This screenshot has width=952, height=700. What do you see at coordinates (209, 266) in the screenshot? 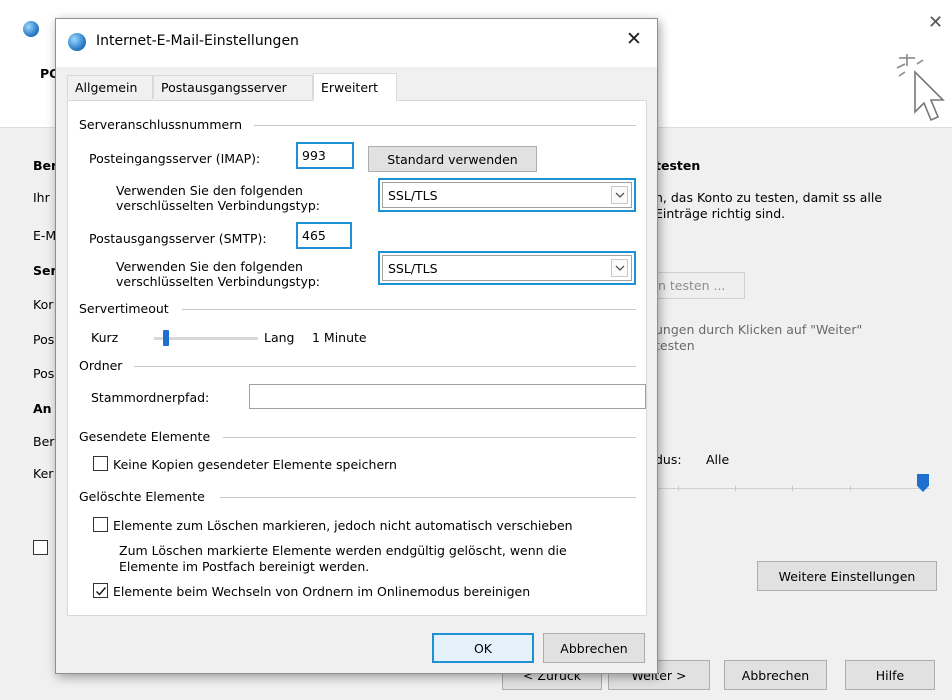
I see `smtp-encryption-label-line1: Verwenden Sie den folgenden` at bounding box center [209, 266].